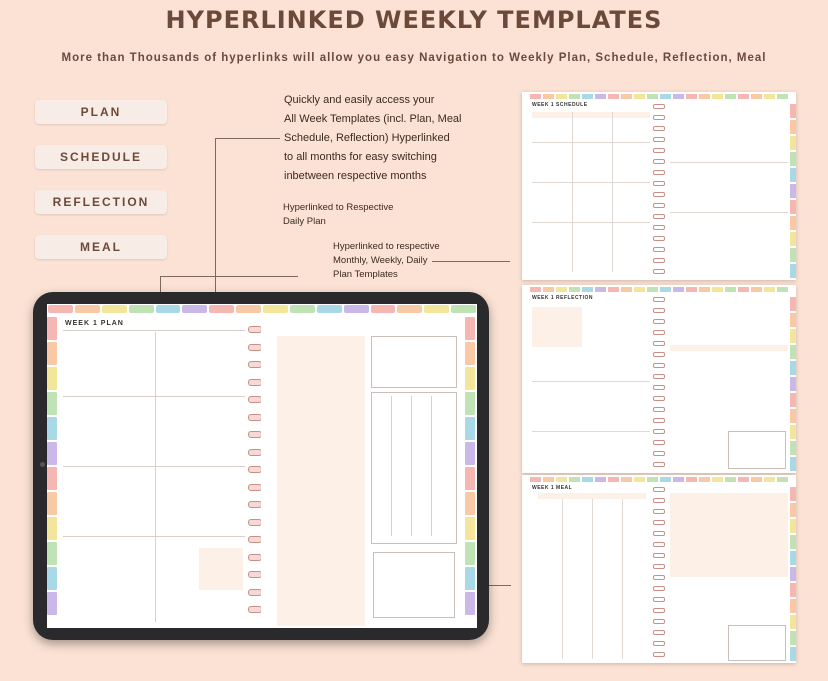 Image resolution: width=828 pixels, height=681 pixels. I want to click on reflection-preview-card: WEEK 1 REFLECTION, so click(659, 379).